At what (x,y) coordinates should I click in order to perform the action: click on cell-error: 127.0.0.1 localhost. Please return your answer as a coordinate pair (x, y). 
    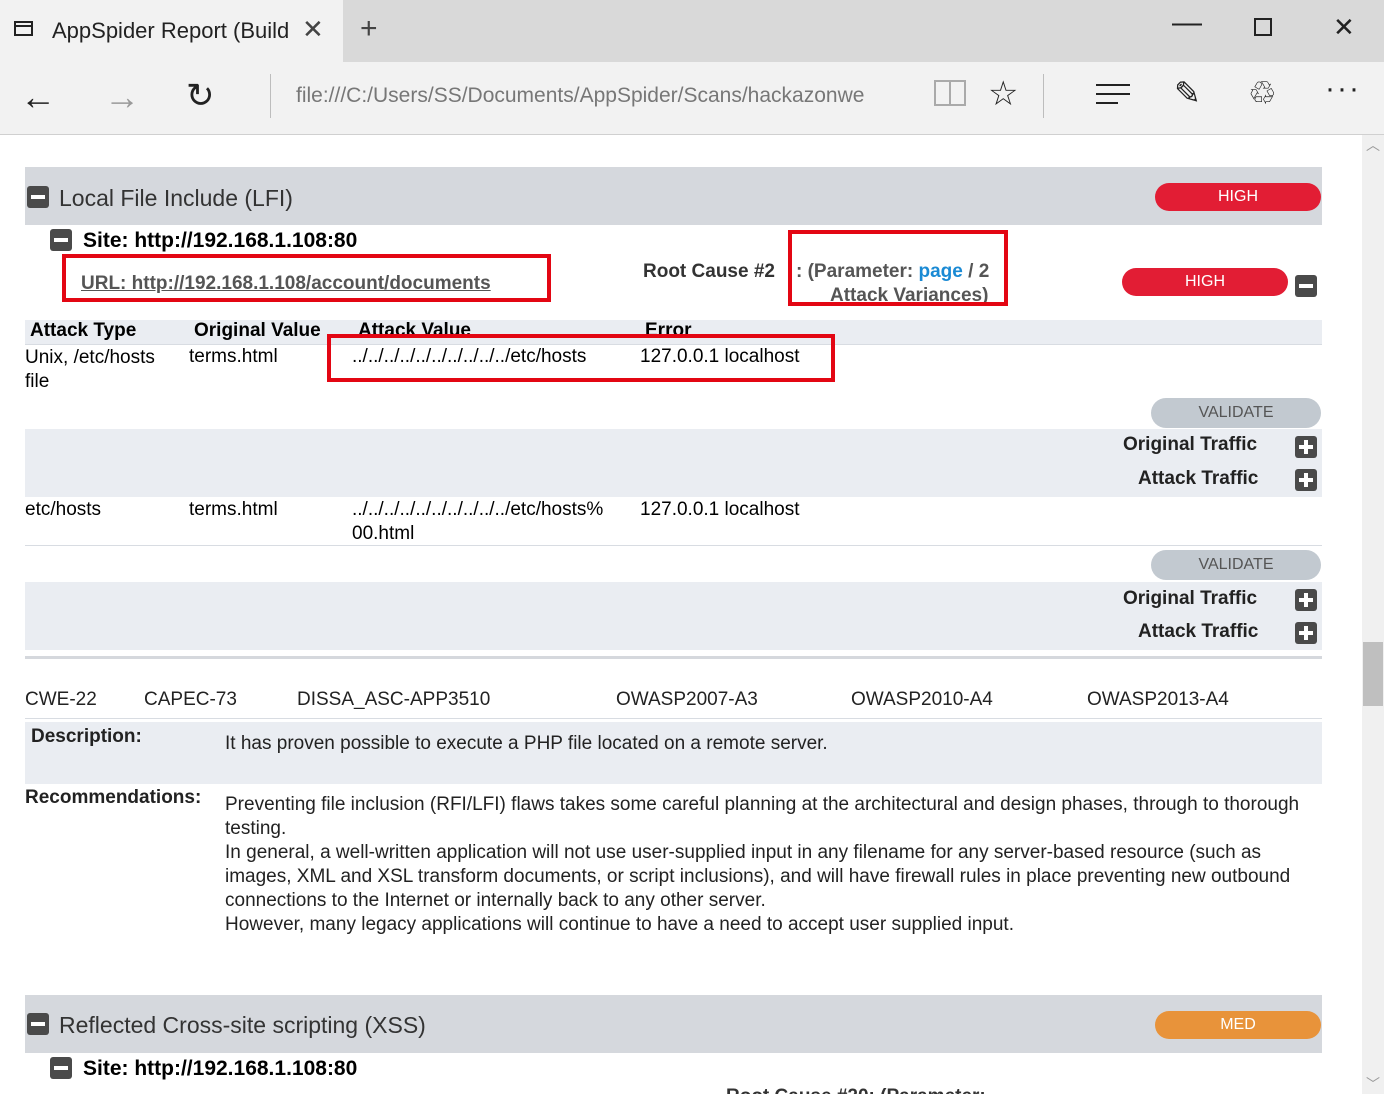
    Looking at the image, I should click on (720, 509).